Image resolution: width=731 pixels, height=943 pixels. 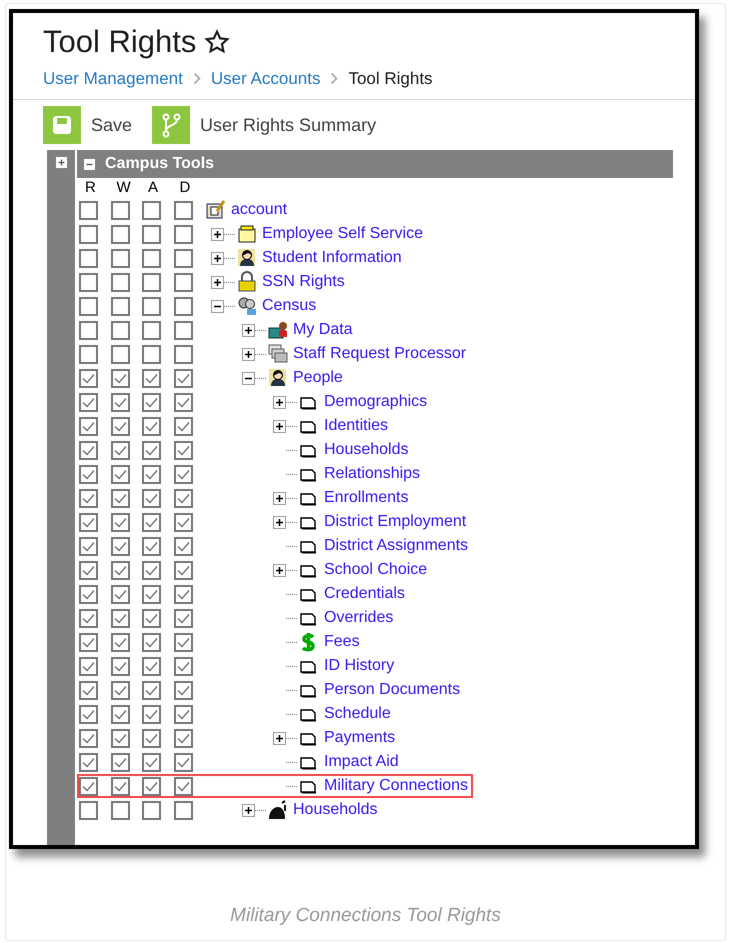 I want to click on tree-link: Person Documents, so click(x=392, y=690).